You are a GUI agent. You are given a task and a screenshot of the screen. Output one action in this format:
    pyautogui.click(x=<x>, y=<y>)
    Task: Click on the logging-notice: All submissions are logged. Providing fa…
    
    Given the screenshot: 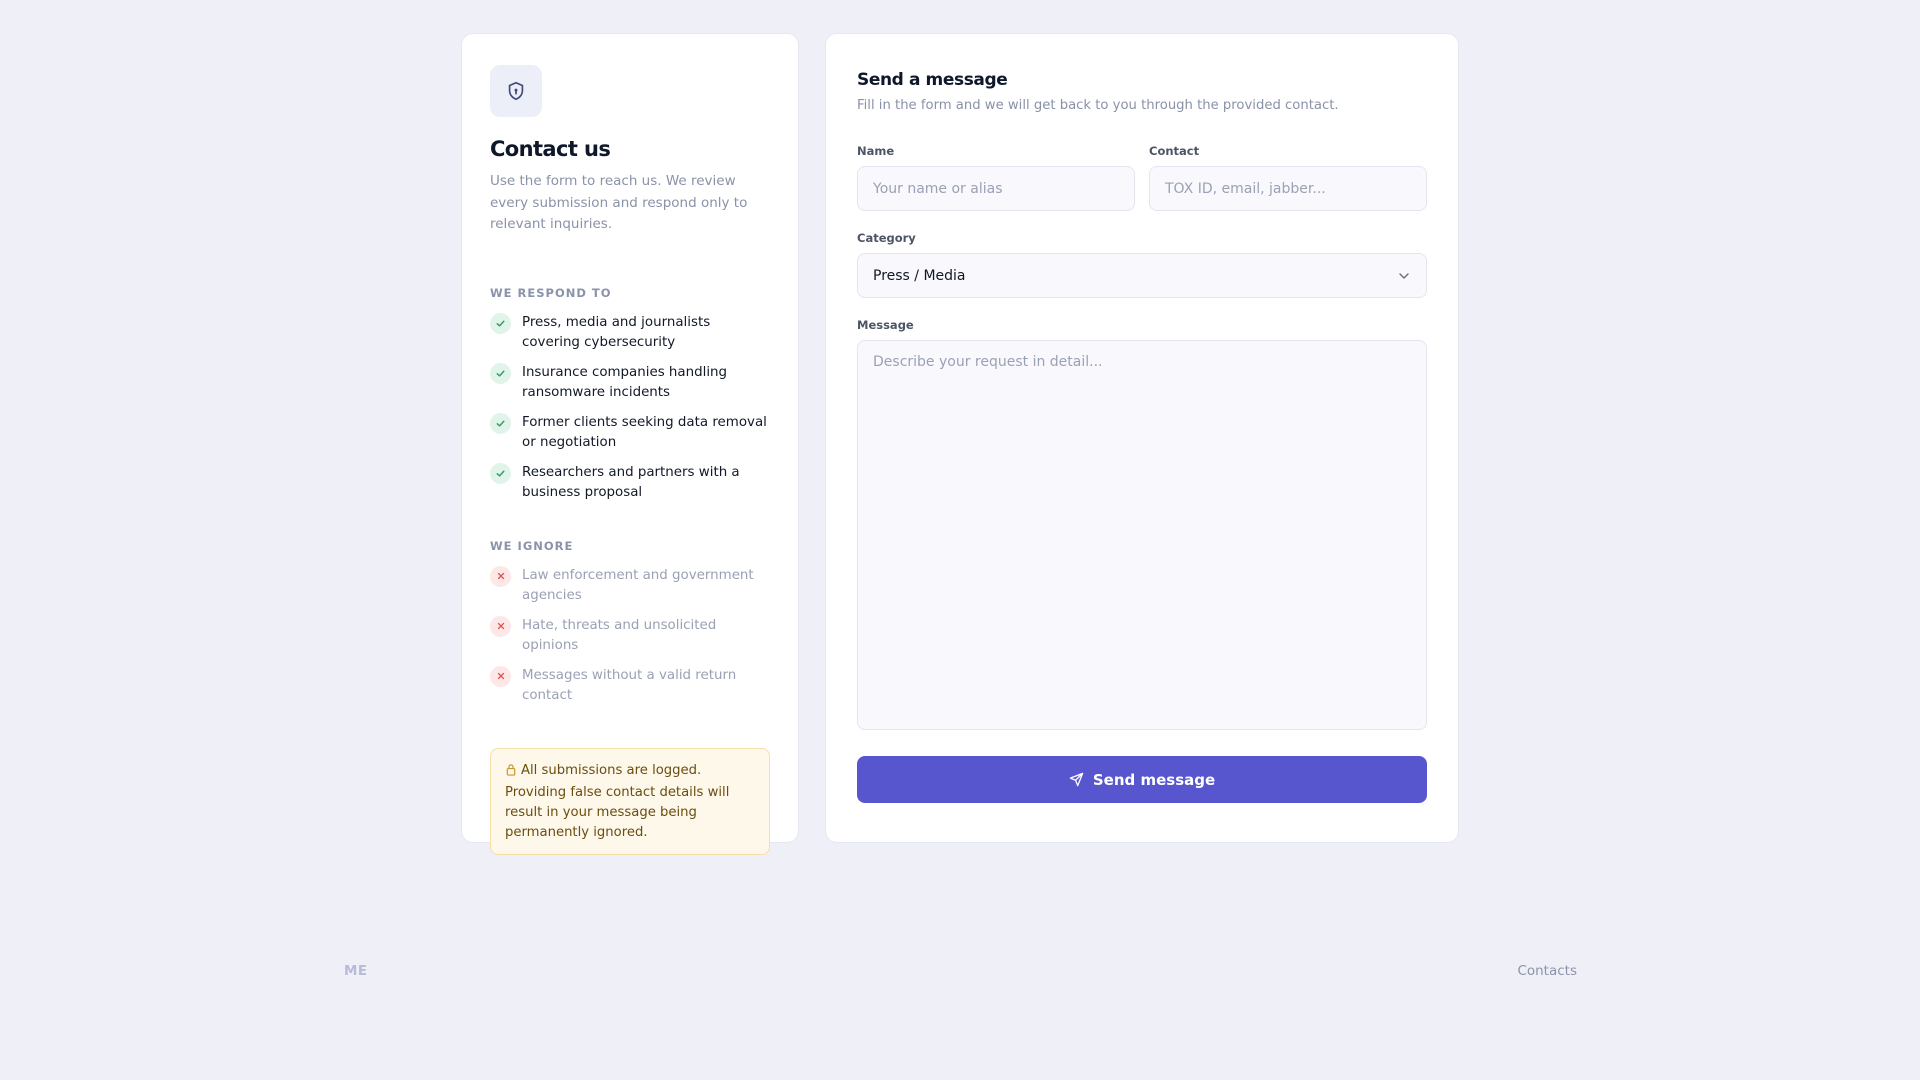 What is the action you would take?
    pyautogui.click(x=630, y=801)
    